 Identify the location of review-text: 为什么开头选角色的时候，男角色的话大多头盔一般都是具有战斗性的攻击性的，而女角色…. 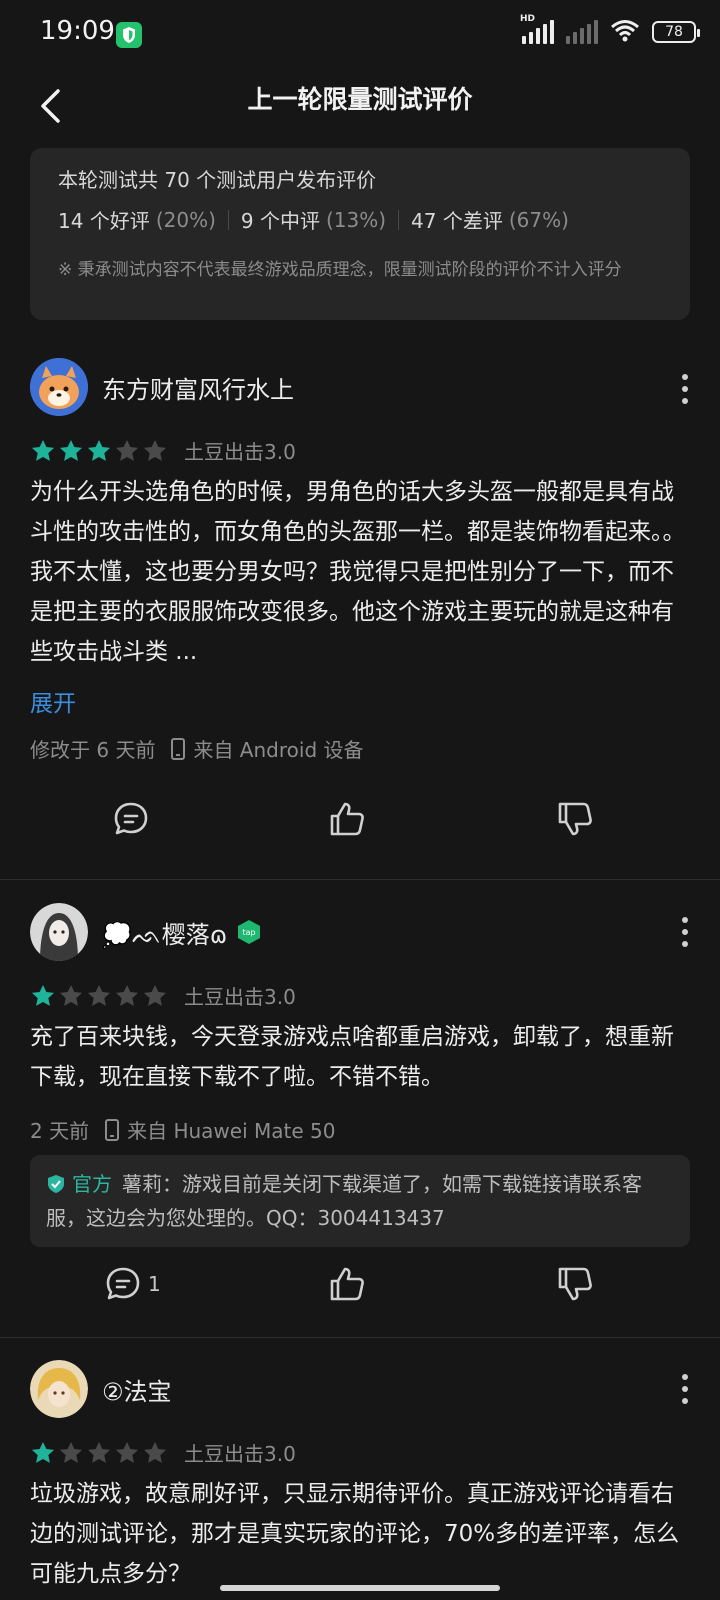
(358, 572).